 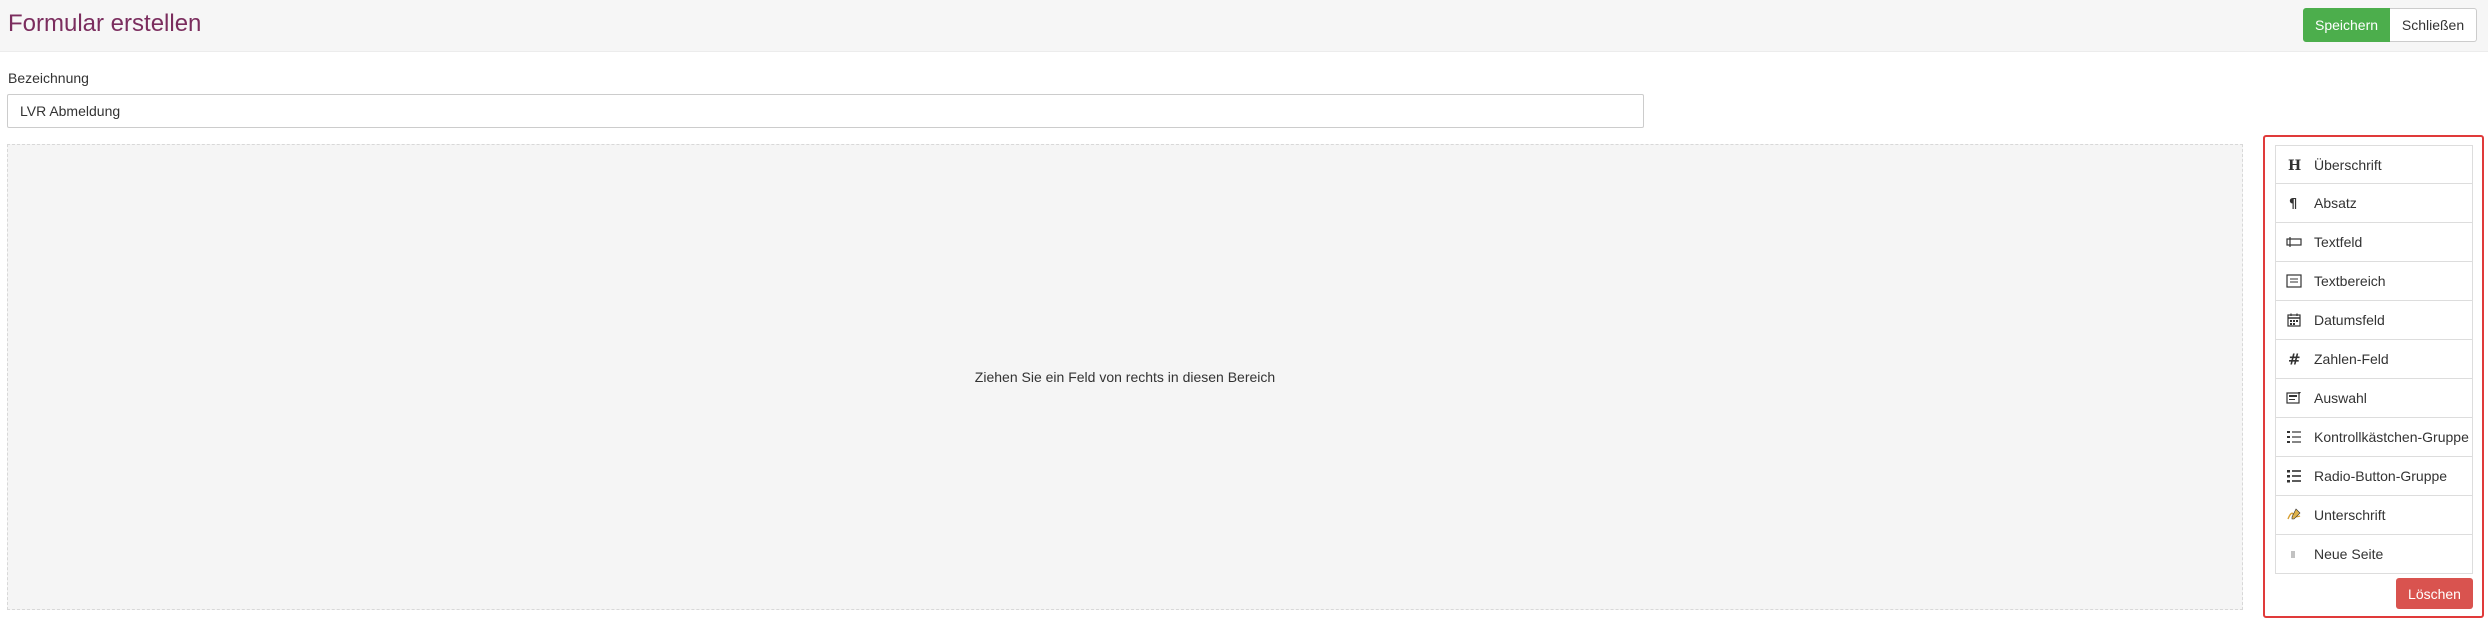 I want to click on calendar-icon, so click(x=2294, y=320).